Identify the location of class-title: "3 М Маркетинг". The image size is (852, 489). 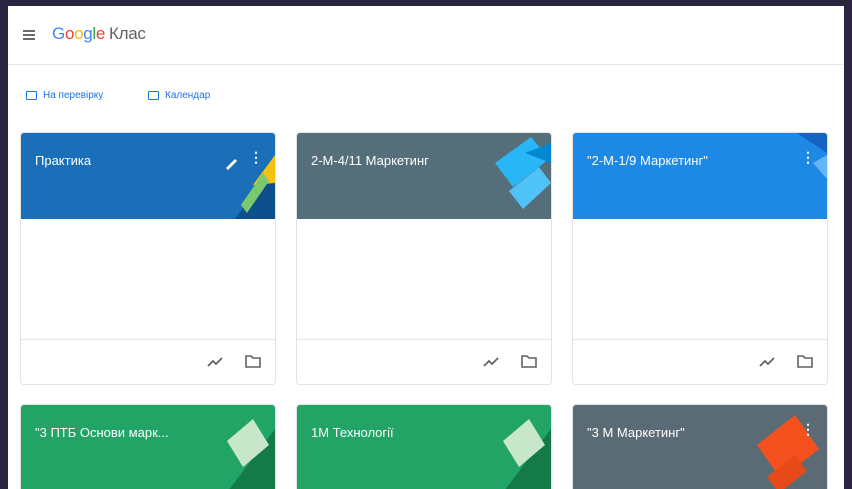
(636, 432).